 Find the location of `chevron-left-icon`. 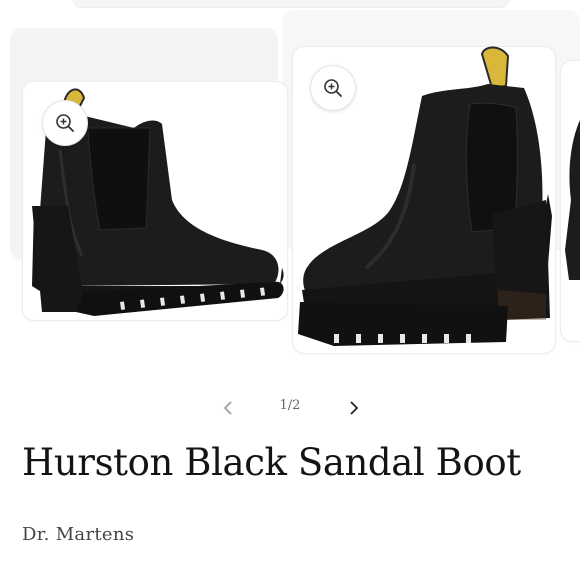

chevron-left-icon is located at coordinates (227, 408).